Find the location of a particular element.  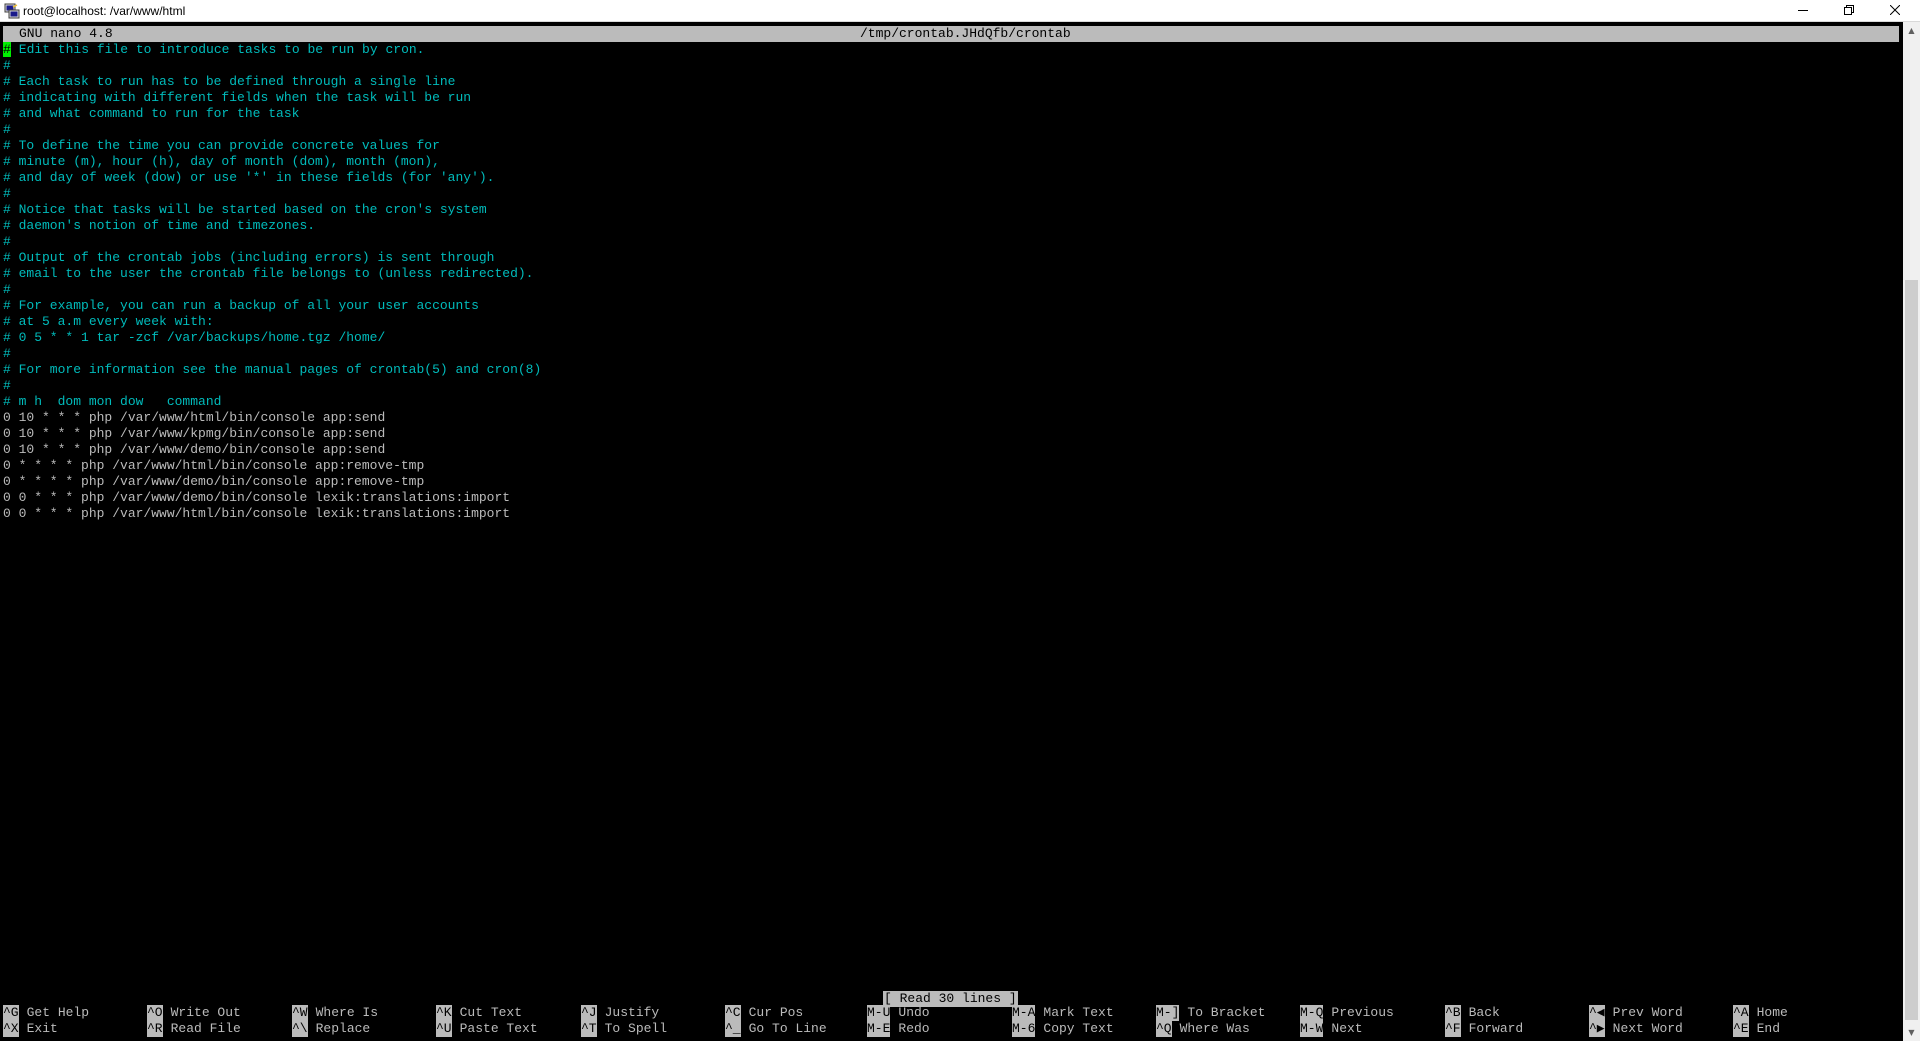

shortcut-key: ^Q is located at coordinates (1164, 1029).